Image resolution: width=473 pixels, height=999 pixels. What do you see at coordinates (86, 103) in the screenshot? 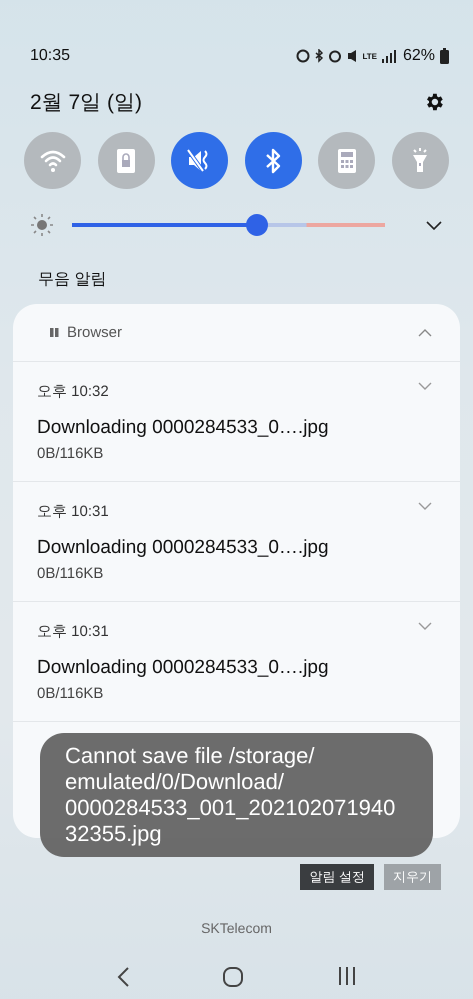
I see `date-text: 2월 7일 (일)` at bounding box center [86, 103].